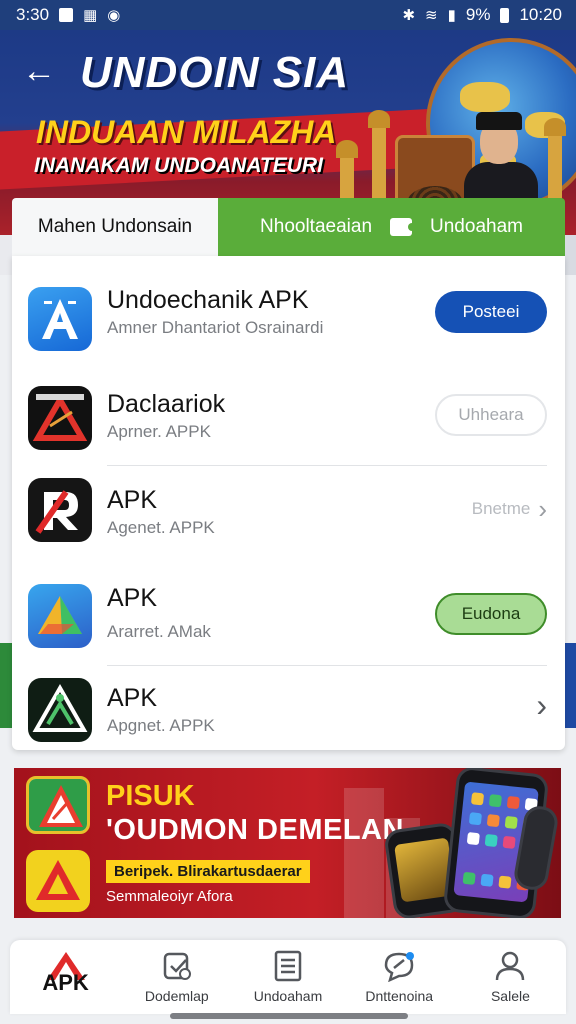 This screenshot has width=576, height=1024. I want to click on update-button: Eudona, so click(491, 614).